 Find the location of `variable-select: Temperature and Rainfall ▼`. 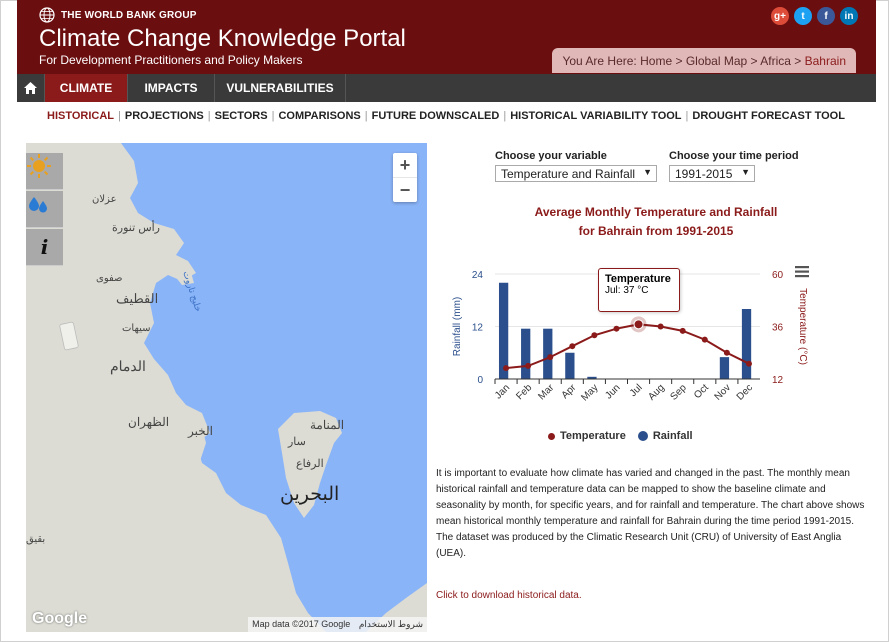

variable-select: Temperature and Rainfall ▼ is located at coordinates (576, 173).